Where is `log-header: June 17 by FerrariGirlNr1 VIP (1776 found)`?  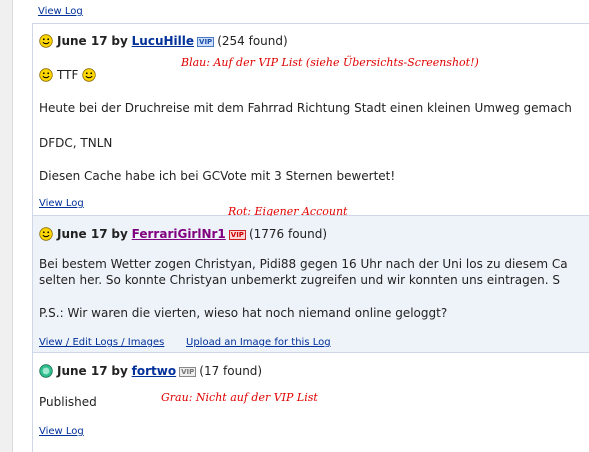
log-header: June 17 by FerrariGirlNr1 VIP (1776 found) is located at coordinates (183, 235).